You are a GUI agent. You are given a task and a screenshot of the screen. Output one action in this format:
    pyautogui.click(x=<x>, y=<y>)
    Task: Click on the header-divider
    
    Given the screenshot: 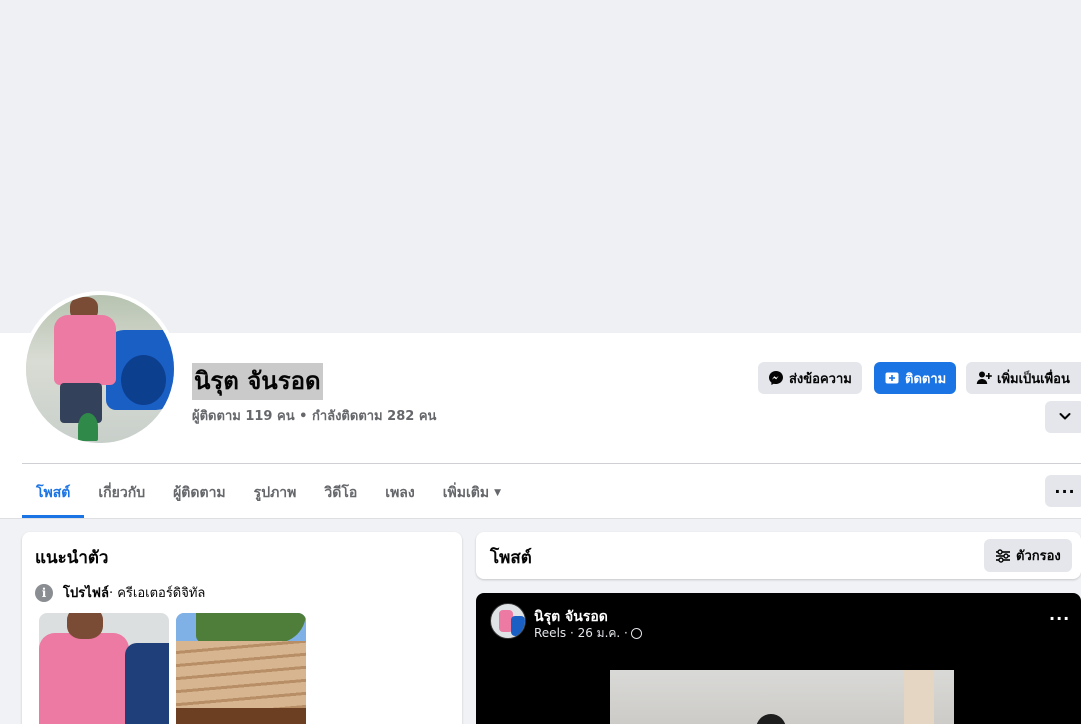 What is the action you would take?
    pyautogui.click(x=551, y=463)
    